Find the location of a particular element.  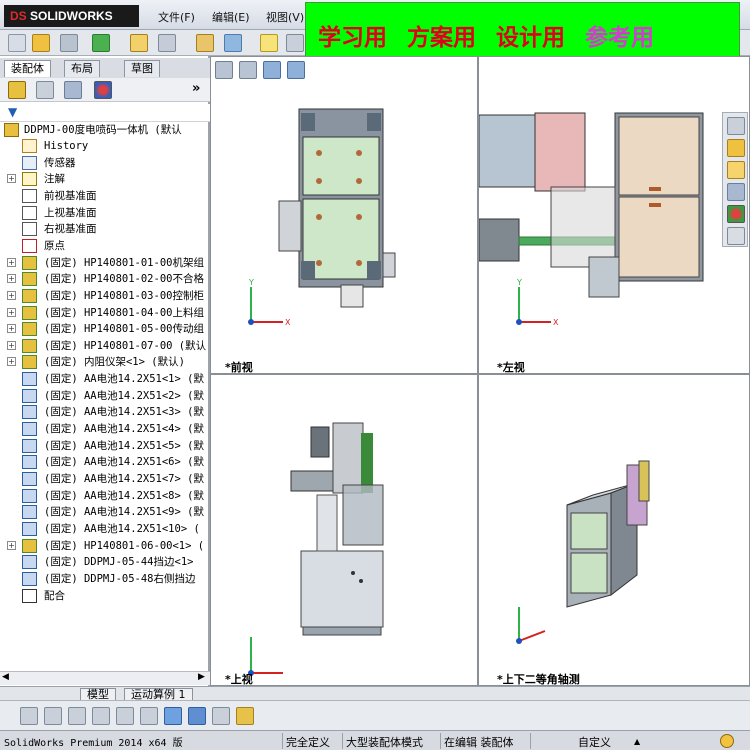

custom-properties-icon is located at coordinates (736, 236).